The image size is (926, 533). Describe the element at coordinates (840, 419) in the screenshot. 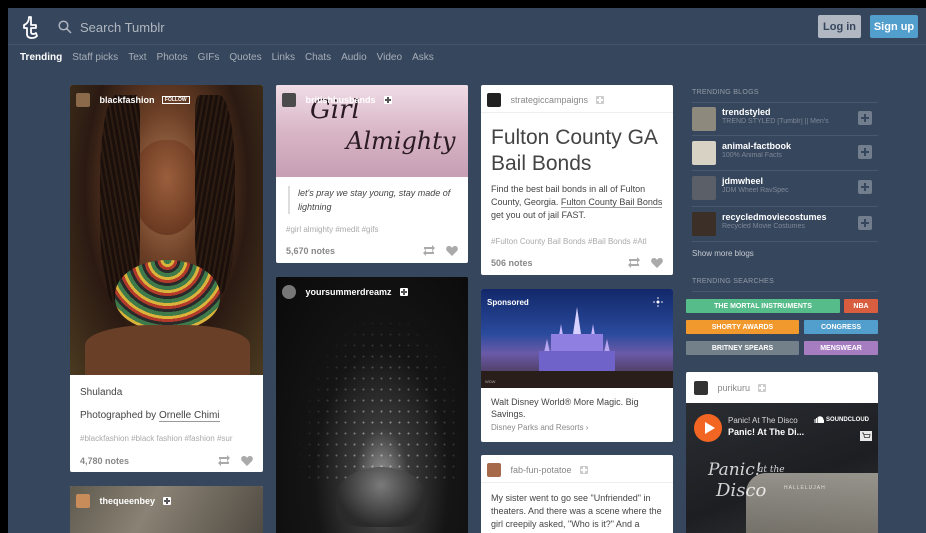

I see `soundcloud-badge: SOUNDCLOUD` at that location.